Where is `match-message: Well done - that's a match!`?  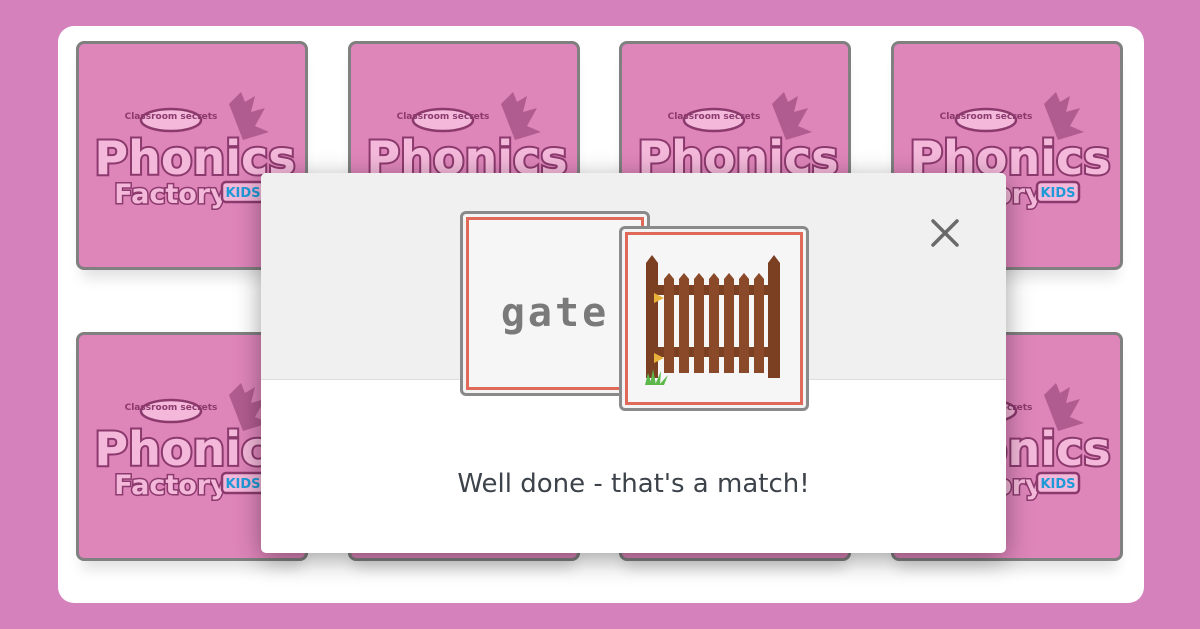 match-message: Well done - that's a match! is located at coordinates (633, 484).